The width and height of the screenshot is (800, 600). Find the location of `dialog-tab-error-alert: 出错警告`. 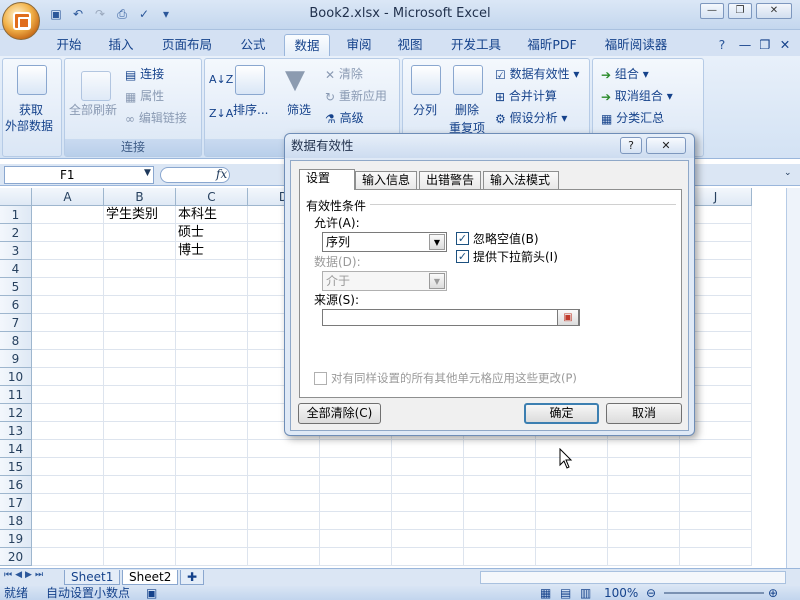

dialog-tab-error-alert: 出错警告 is located at coordinates (450, 180).